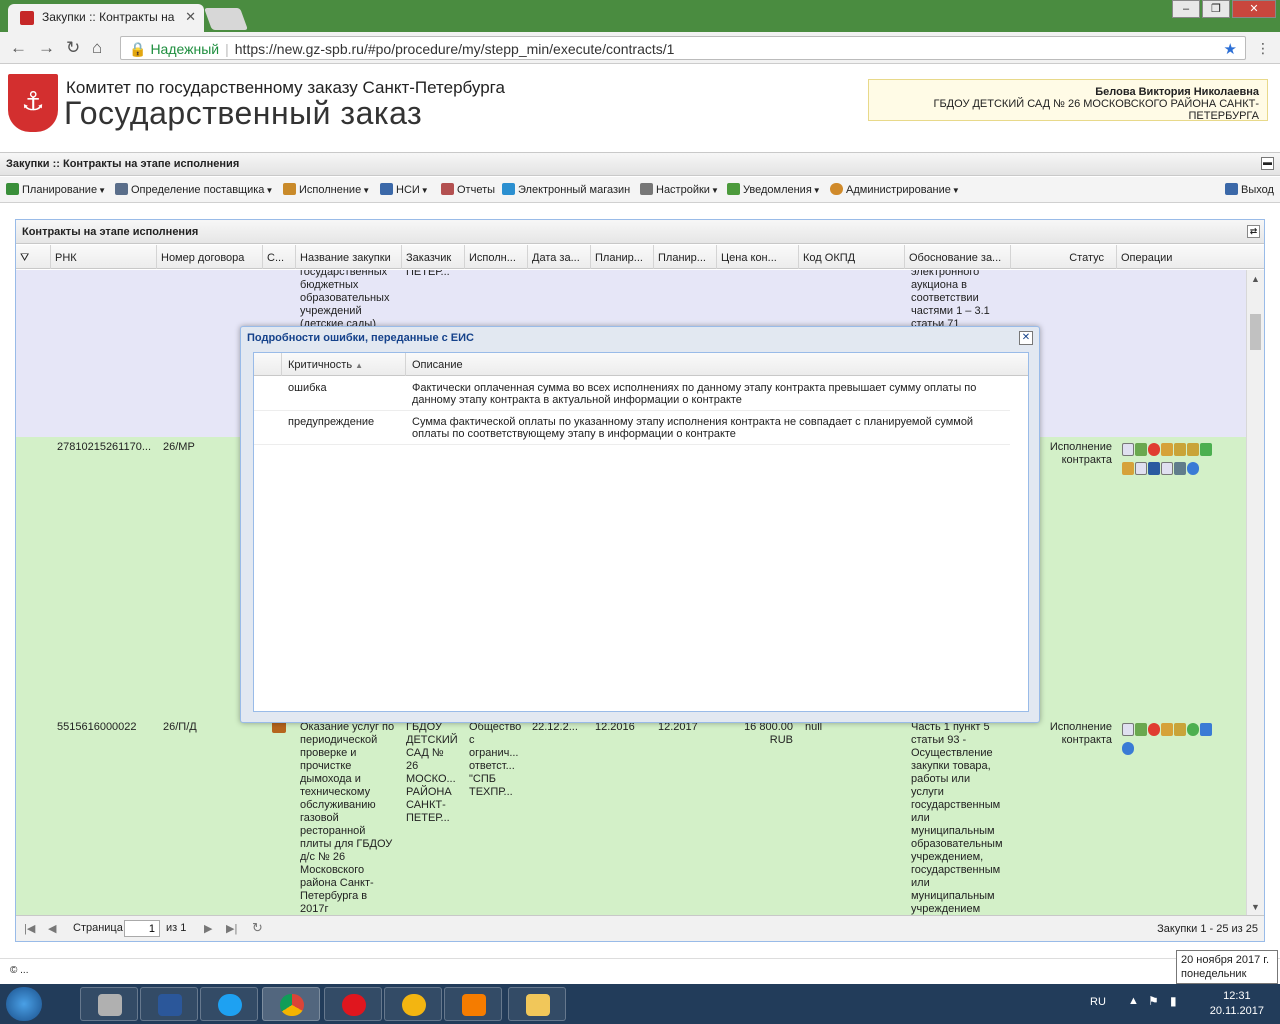  Describe the element at coordinates (73, 48) in the screenshot. I see `reload-icon: ↻` at that location.